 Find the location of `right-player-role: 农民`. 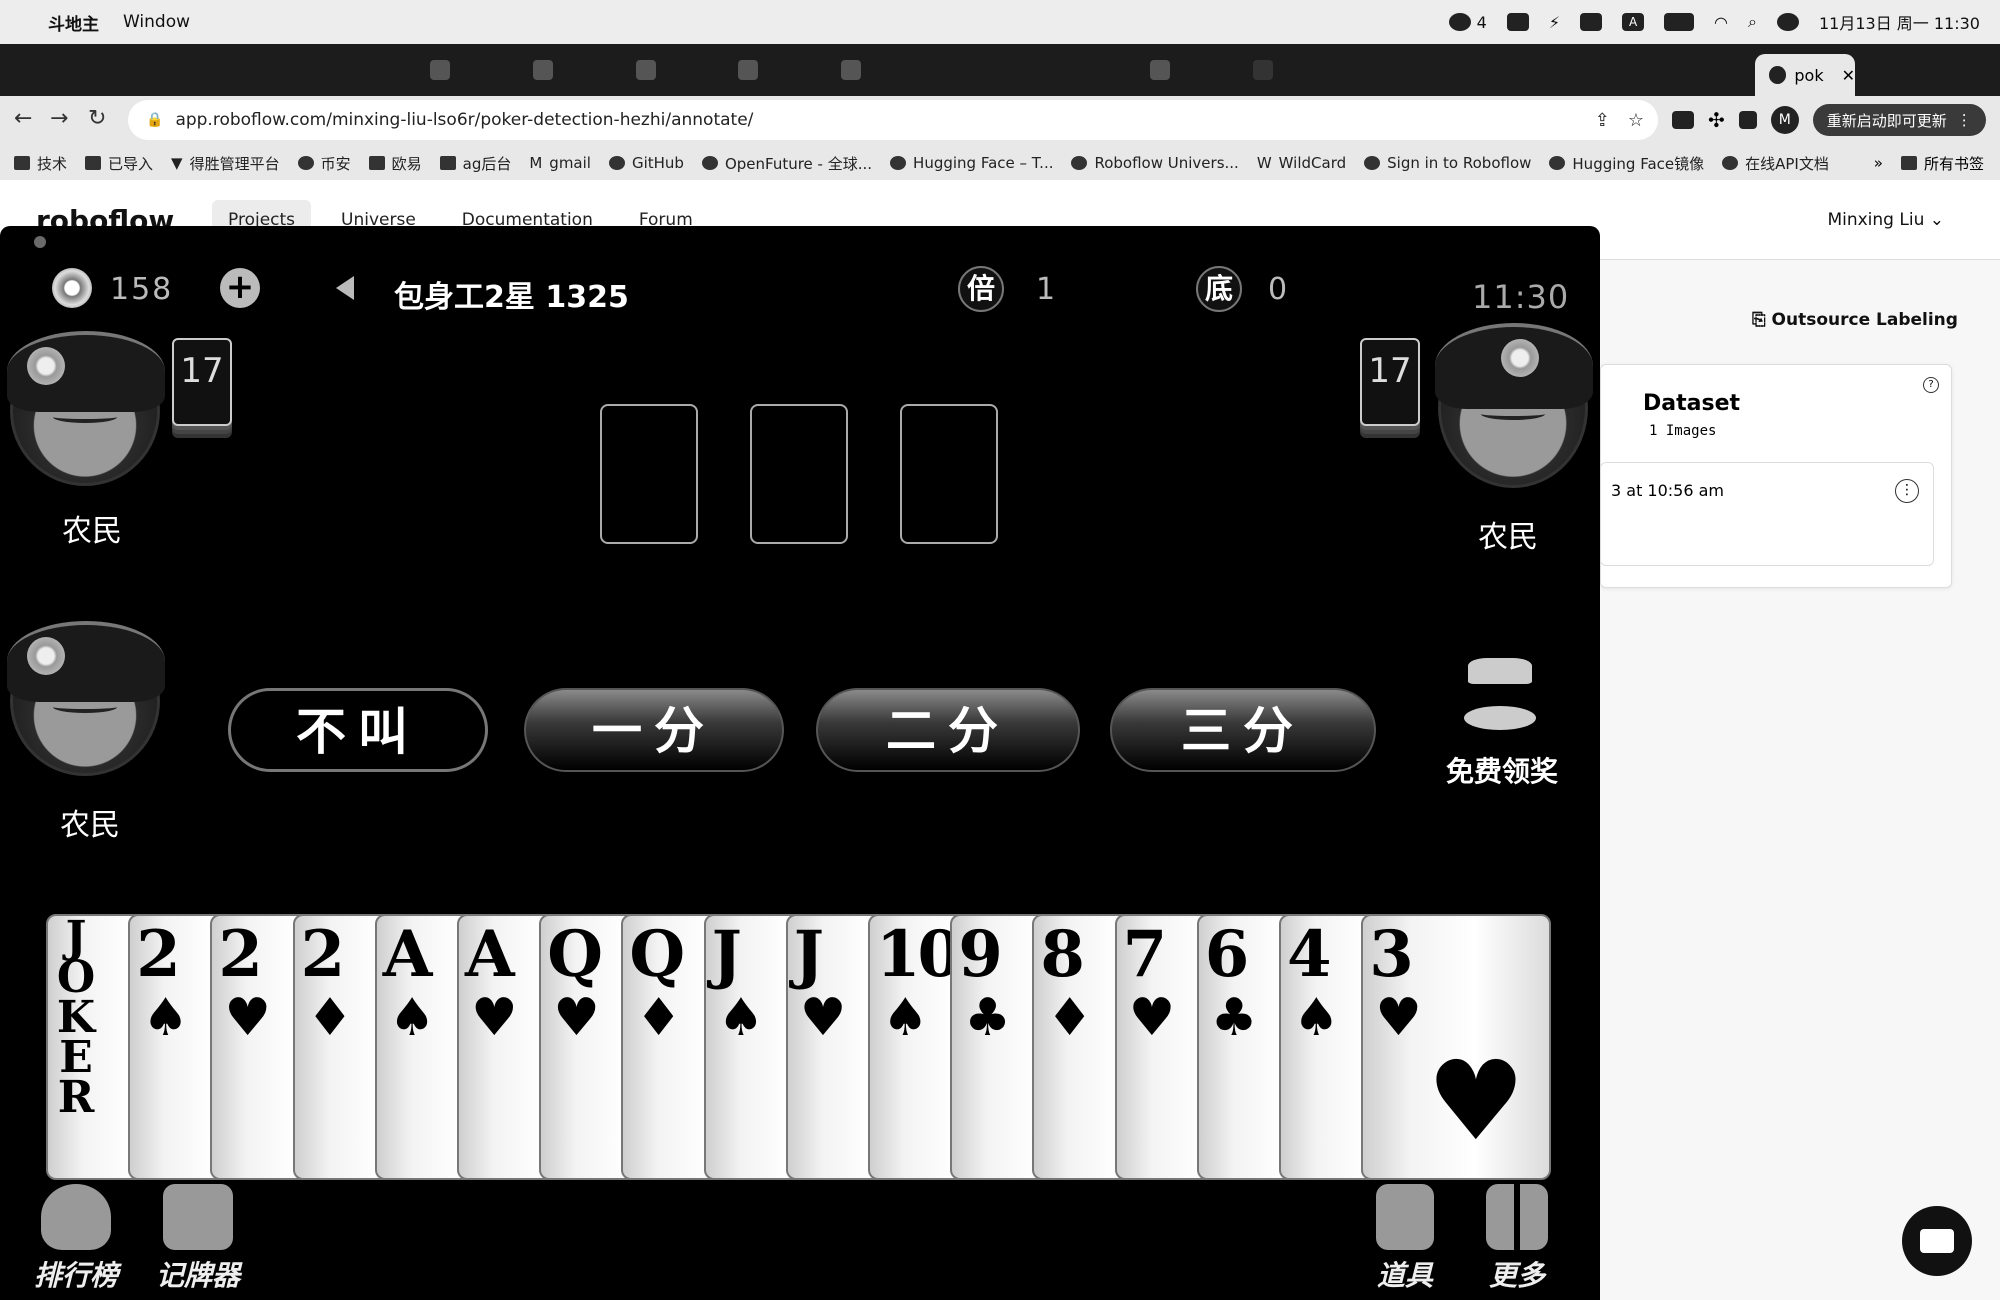

right-player-role: 农民 is located at coordinates (1508, 537).